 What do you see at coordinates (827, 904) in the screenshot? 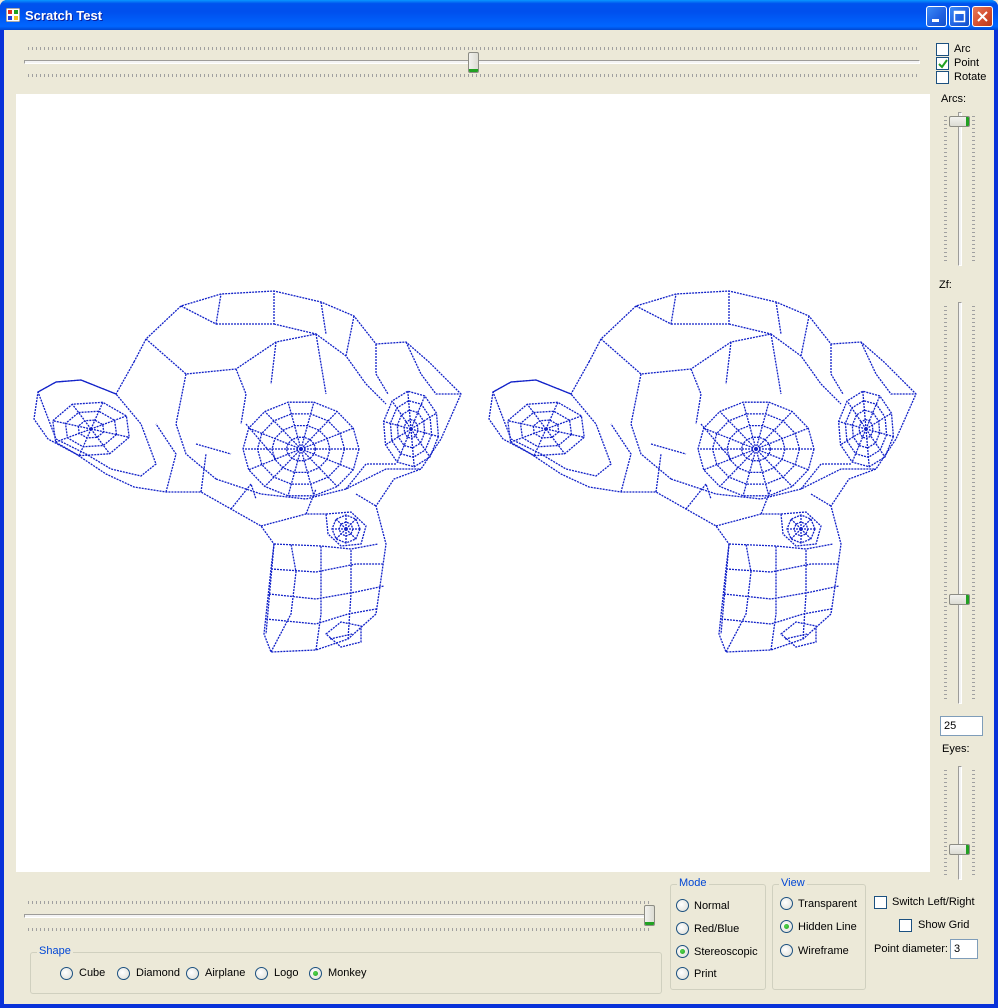
I see `view-label-transparent: Transparent` at bounding box center [827, 904].